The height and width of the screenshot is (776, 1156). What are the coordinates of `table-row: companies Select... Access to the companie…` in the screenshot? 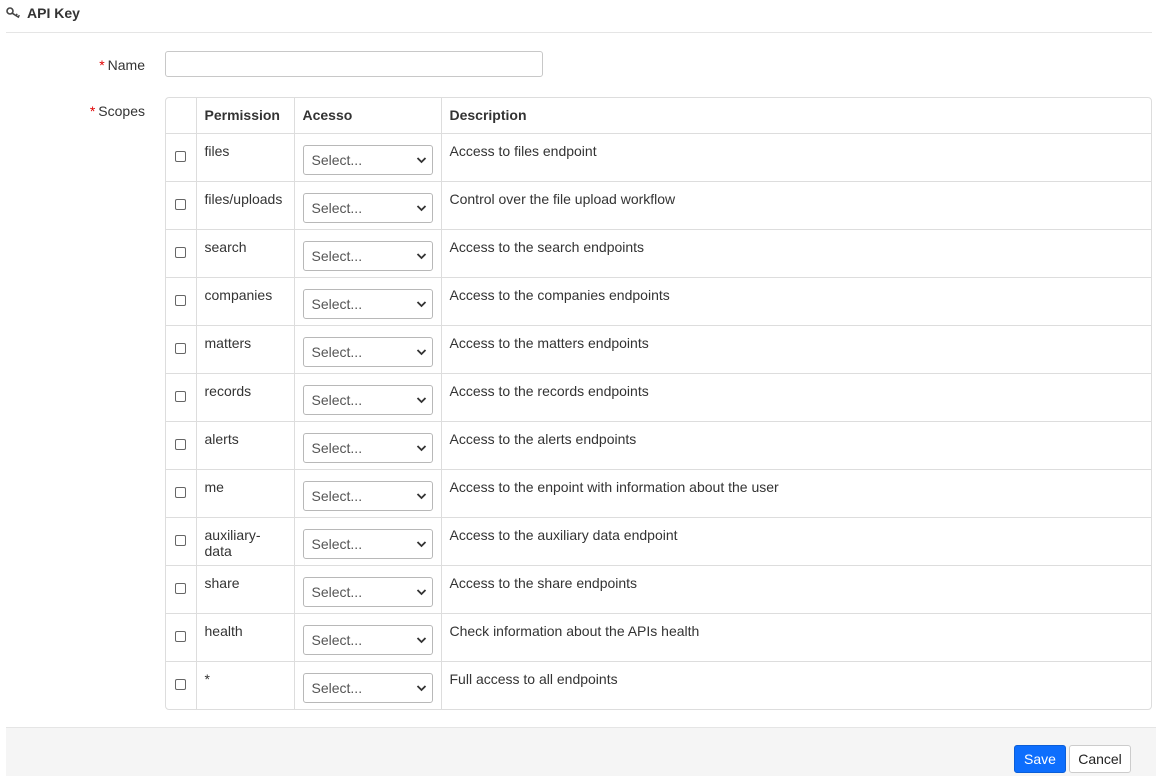 It's located at (658, 301).